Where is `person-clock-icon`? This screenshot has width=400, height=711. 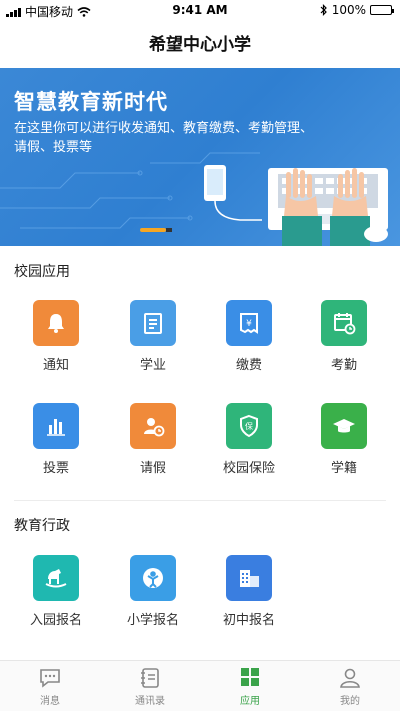
person-clock-icon is located at coordinates (153, 426).